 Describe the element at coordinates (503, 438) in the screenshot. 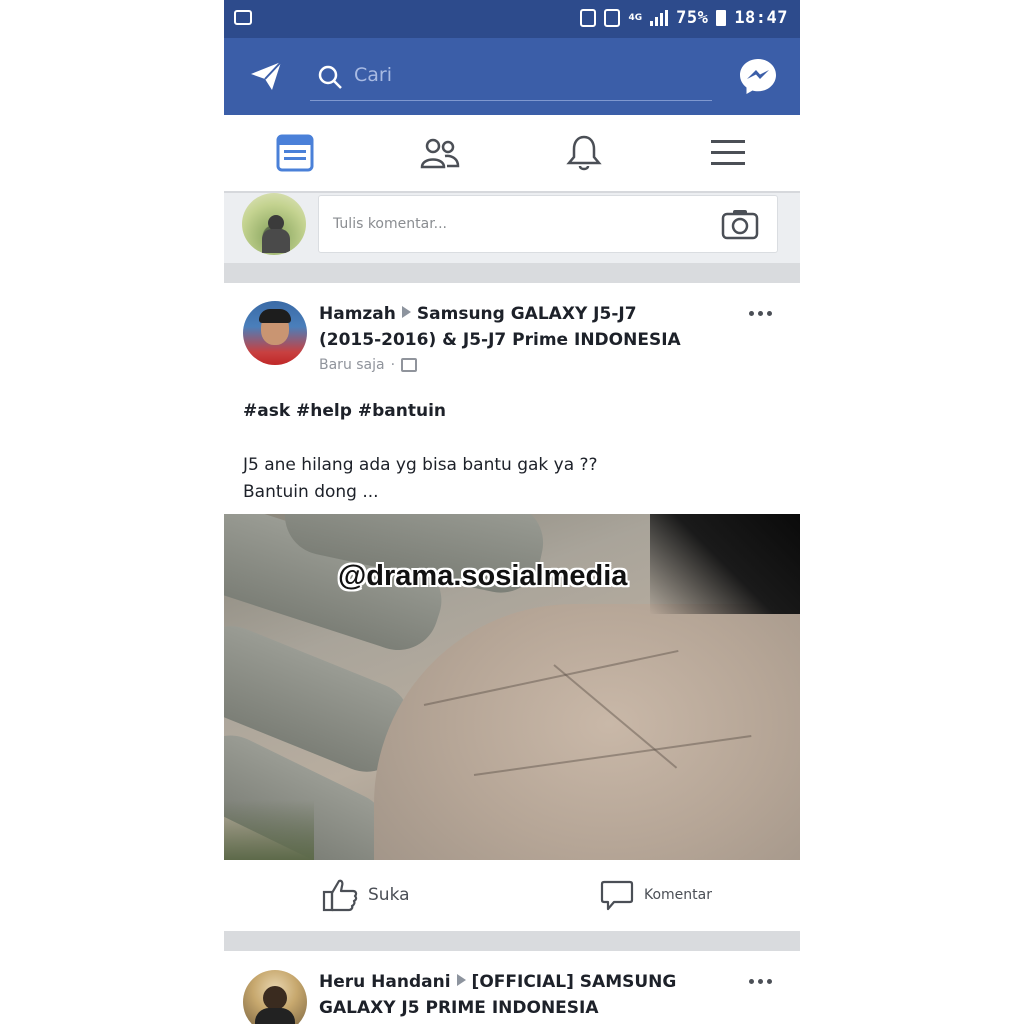

I see `post-spacer` at that location.